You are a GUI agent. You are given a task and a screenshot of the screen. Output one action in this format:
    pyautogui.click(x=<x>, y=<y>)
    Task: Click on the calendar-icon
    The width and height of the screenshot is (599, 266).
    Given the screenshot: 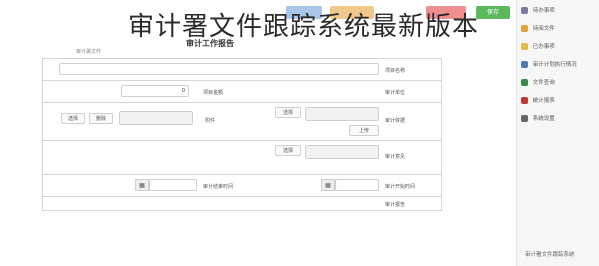 What is the action you would take?
    pyautogui.click(x=524, y=64)
    